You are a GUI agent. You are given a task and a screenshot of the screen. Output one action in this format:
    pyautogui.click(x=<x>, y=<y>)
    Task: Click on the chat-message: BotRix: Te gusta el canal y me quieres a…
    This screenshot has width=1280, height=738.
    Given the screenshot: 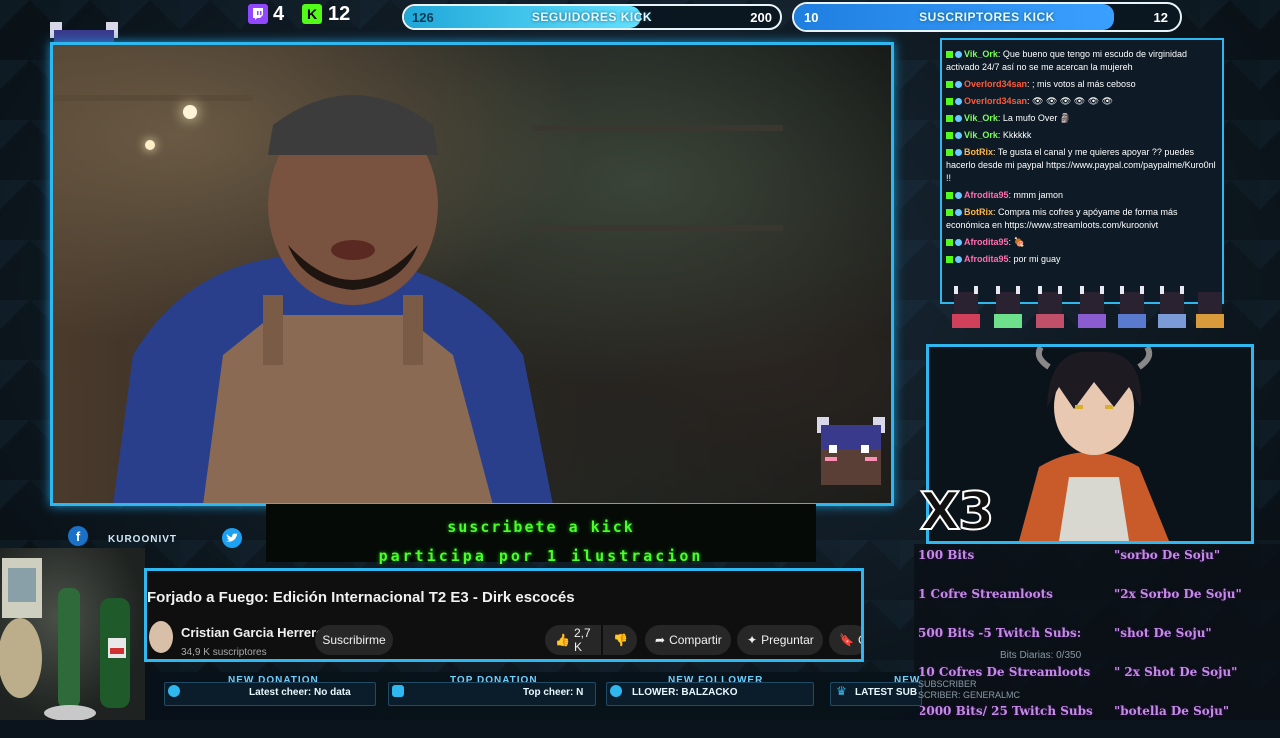 What is the action you would take?
    pyautogui.click(x=1082, y=165)
    